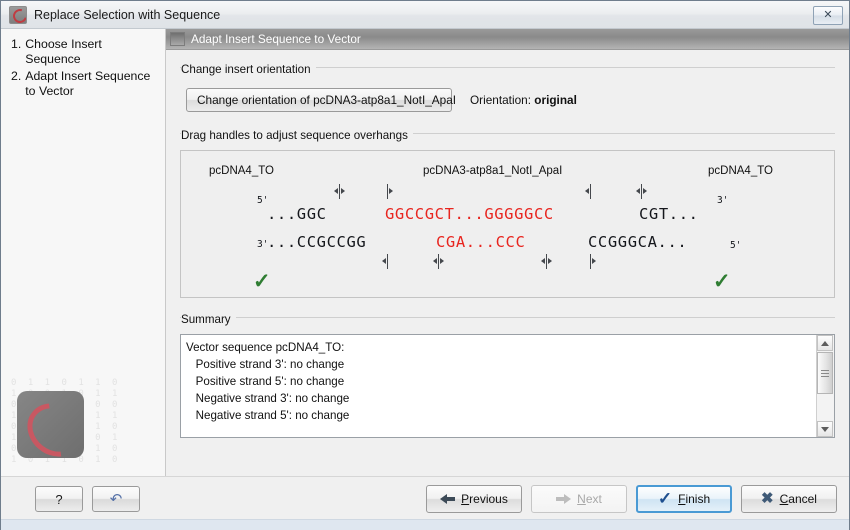 The image size is (850, 530). Describe the element at coordinates (59, 499) in the screenshot. I see `help-button: ?` at that location.